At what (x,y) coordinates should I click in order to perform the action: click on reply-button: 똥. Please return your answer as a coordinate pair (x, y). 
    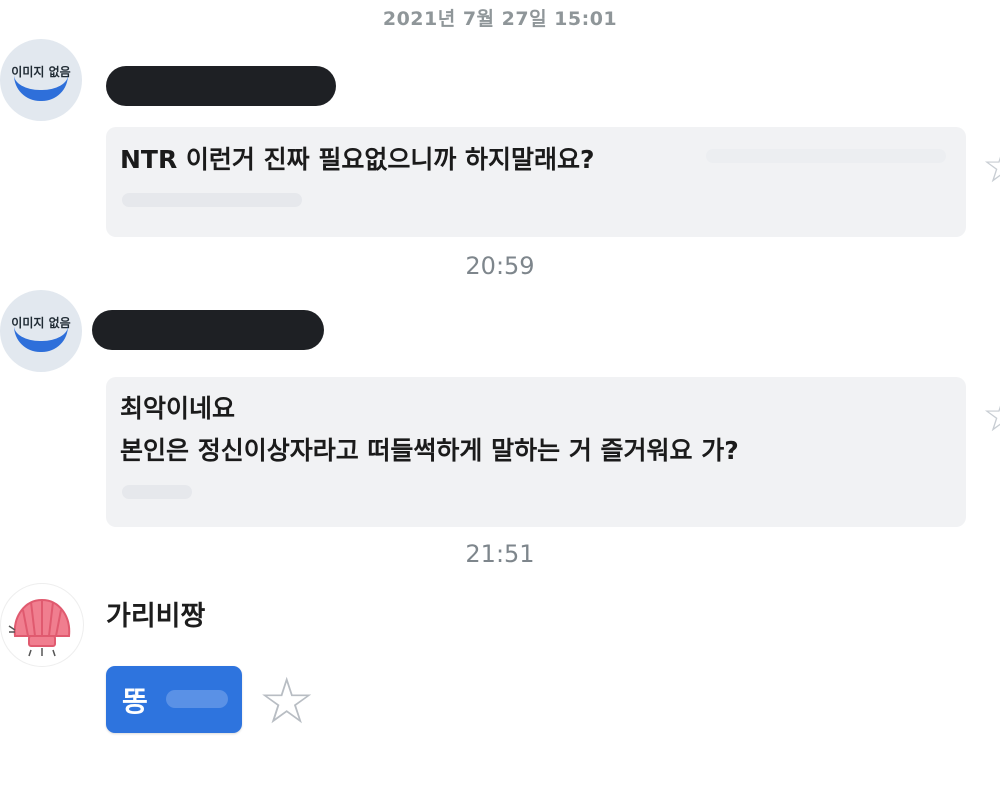
    Looking at the image, I should click on (174, 699).